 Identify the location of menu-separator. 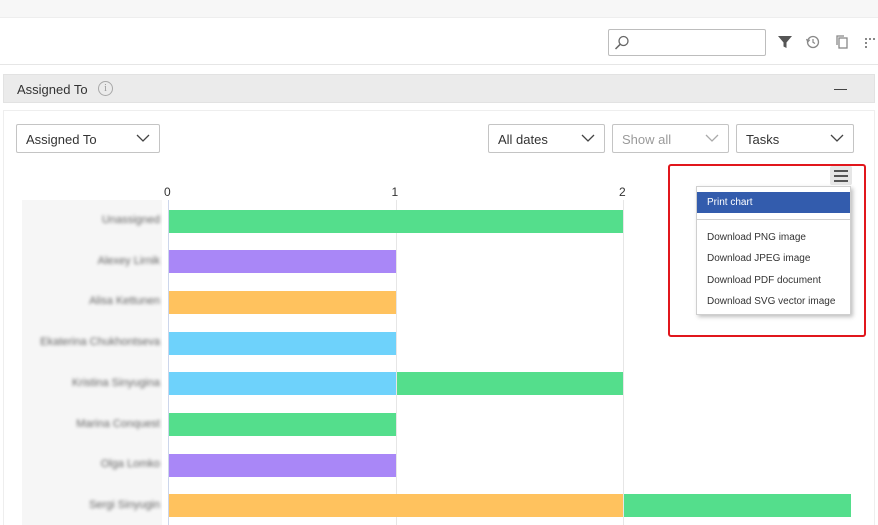
(773, 219).